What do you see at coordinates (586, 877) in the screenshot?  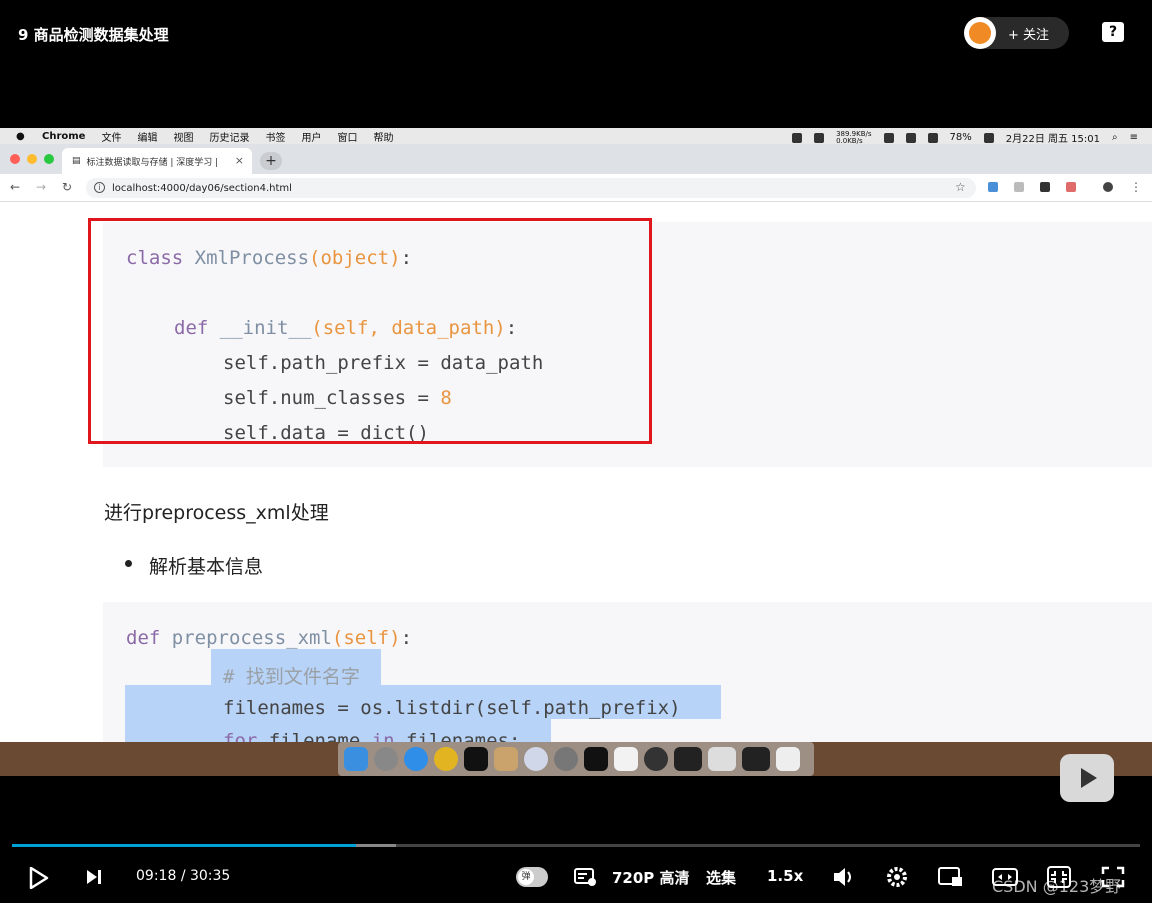 I see `danmu-settings-icon` at bounding box center [586, 877].